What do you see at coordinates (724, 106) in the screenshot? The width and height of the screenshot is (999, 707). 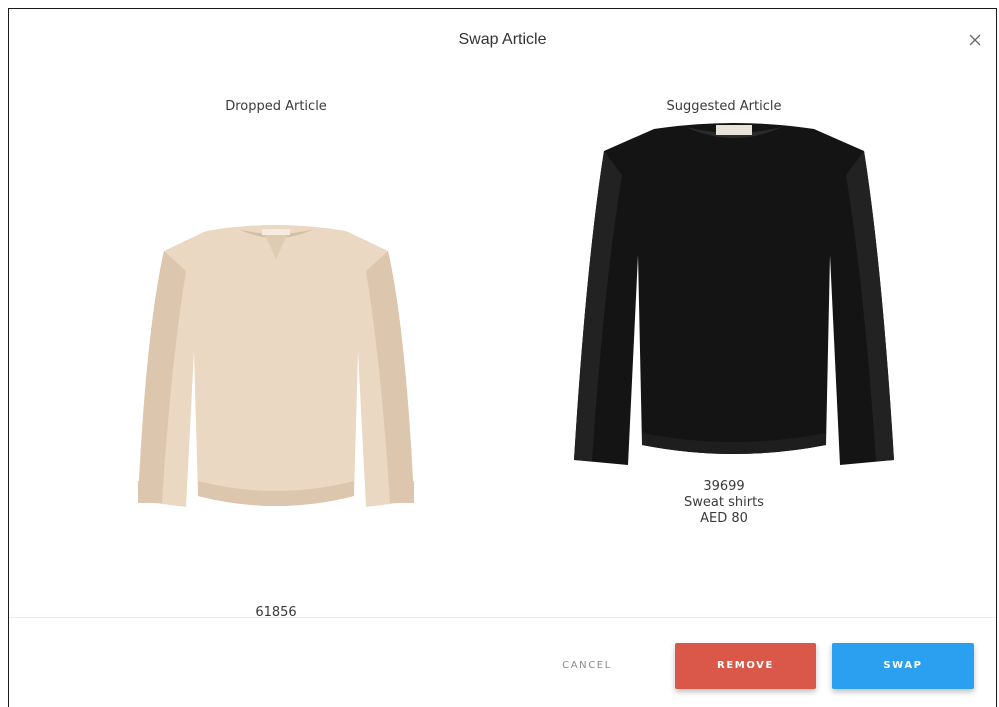 I see `suggested-article-label: Suggested Article` at bounding box center [724, 106].